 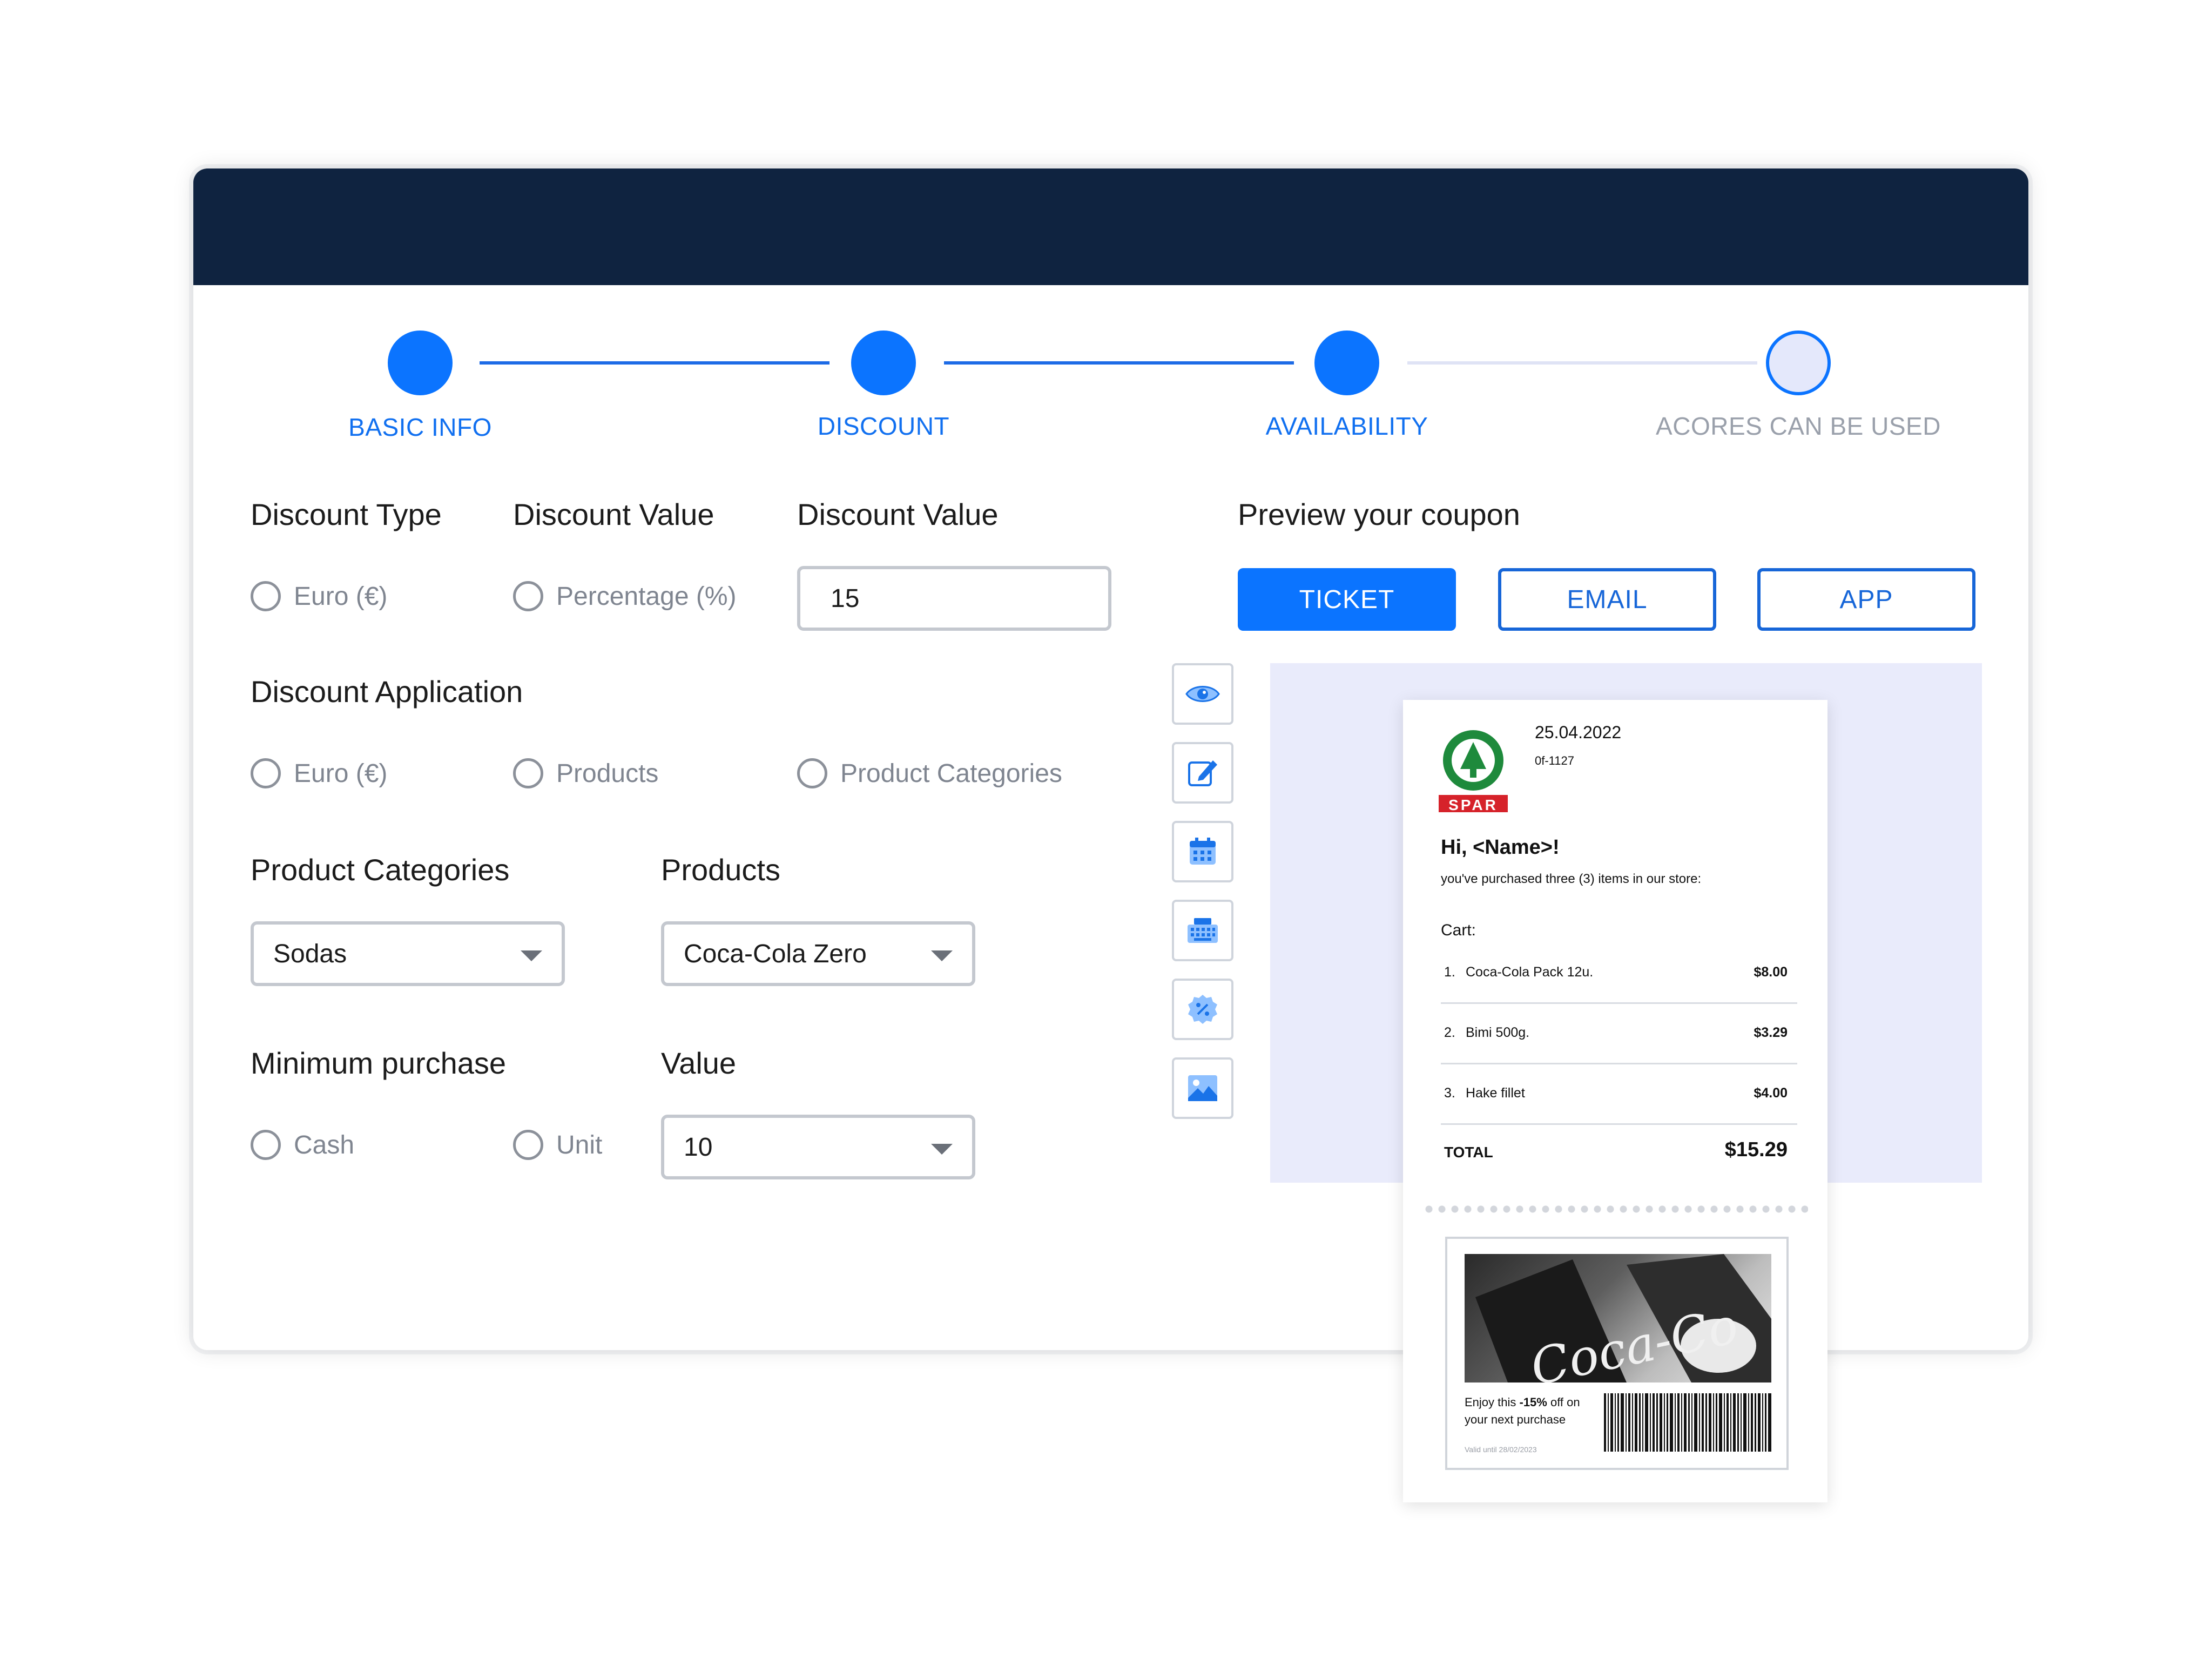 What do you see at coordinates (951, 773) in the screenshot?
I see `radio-label: Product Categories` at bounding box center [951, 773].